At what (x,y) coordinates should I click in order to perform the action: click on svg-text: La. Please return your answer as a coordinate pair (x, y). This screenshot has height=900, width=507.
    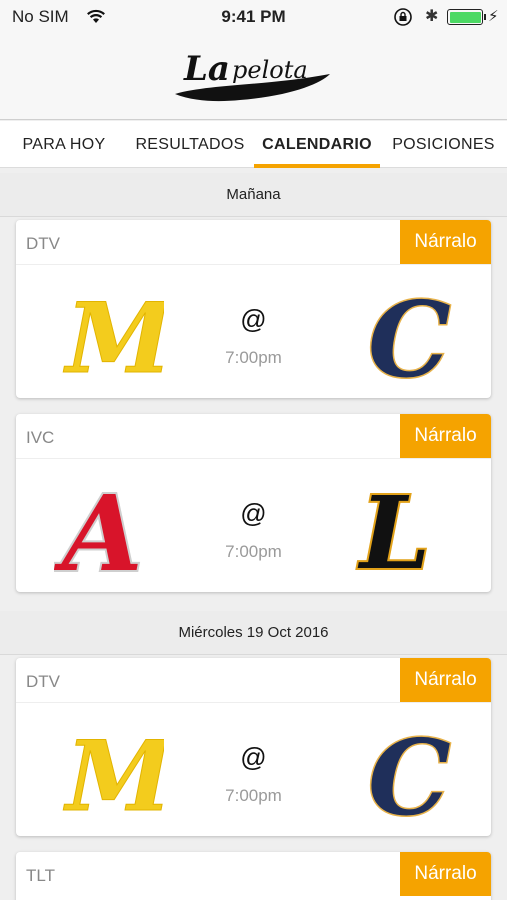
    Looking at the image, I should click on (206, 69).